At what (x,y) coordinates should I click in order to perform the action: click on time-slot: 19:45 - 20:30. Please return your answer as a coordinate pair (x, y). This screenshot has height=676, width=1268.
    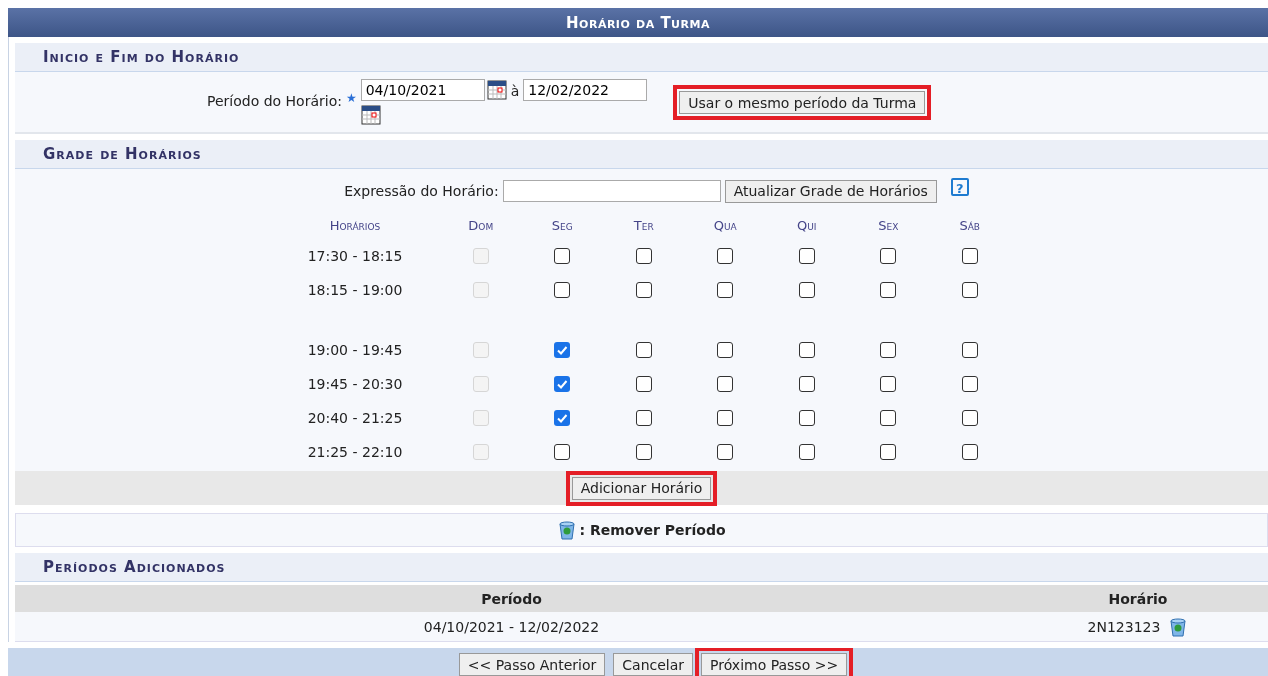
    Looking at the image, I should click on (355, 384).